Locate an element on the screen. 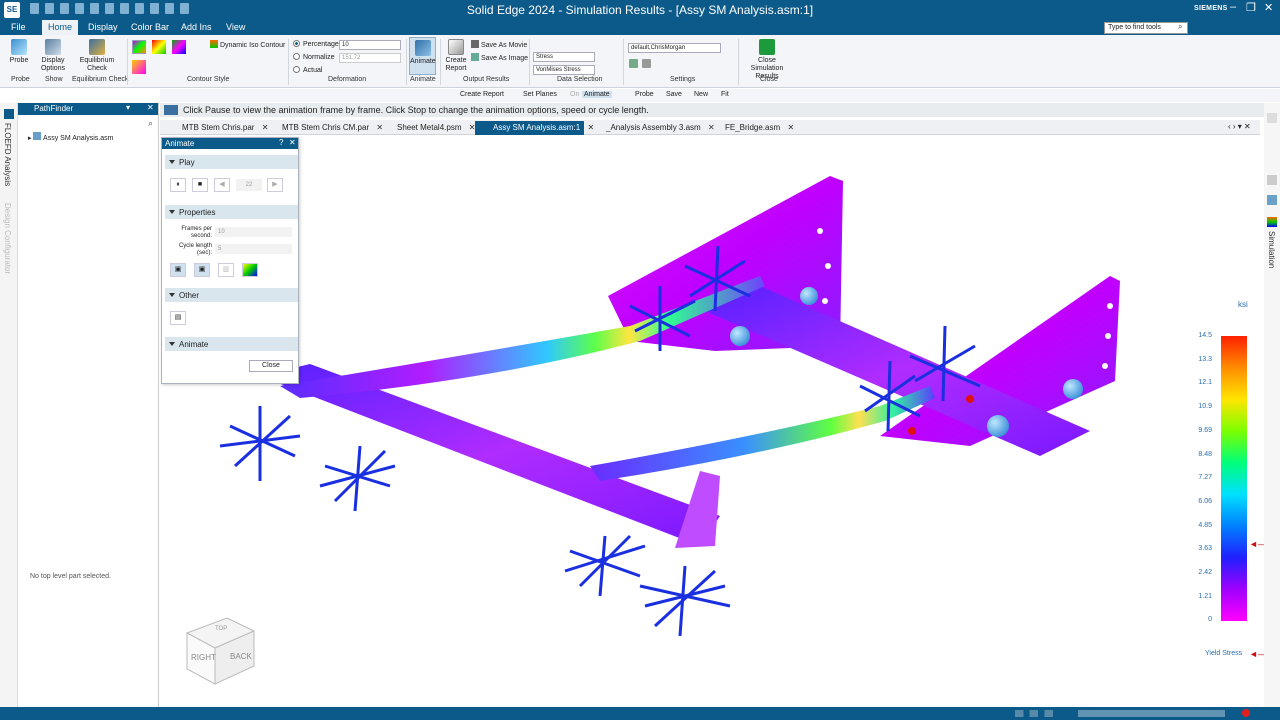 This screenshot has height=720, width=1280. settings-delete-icon is located at coordinates (646, 63).